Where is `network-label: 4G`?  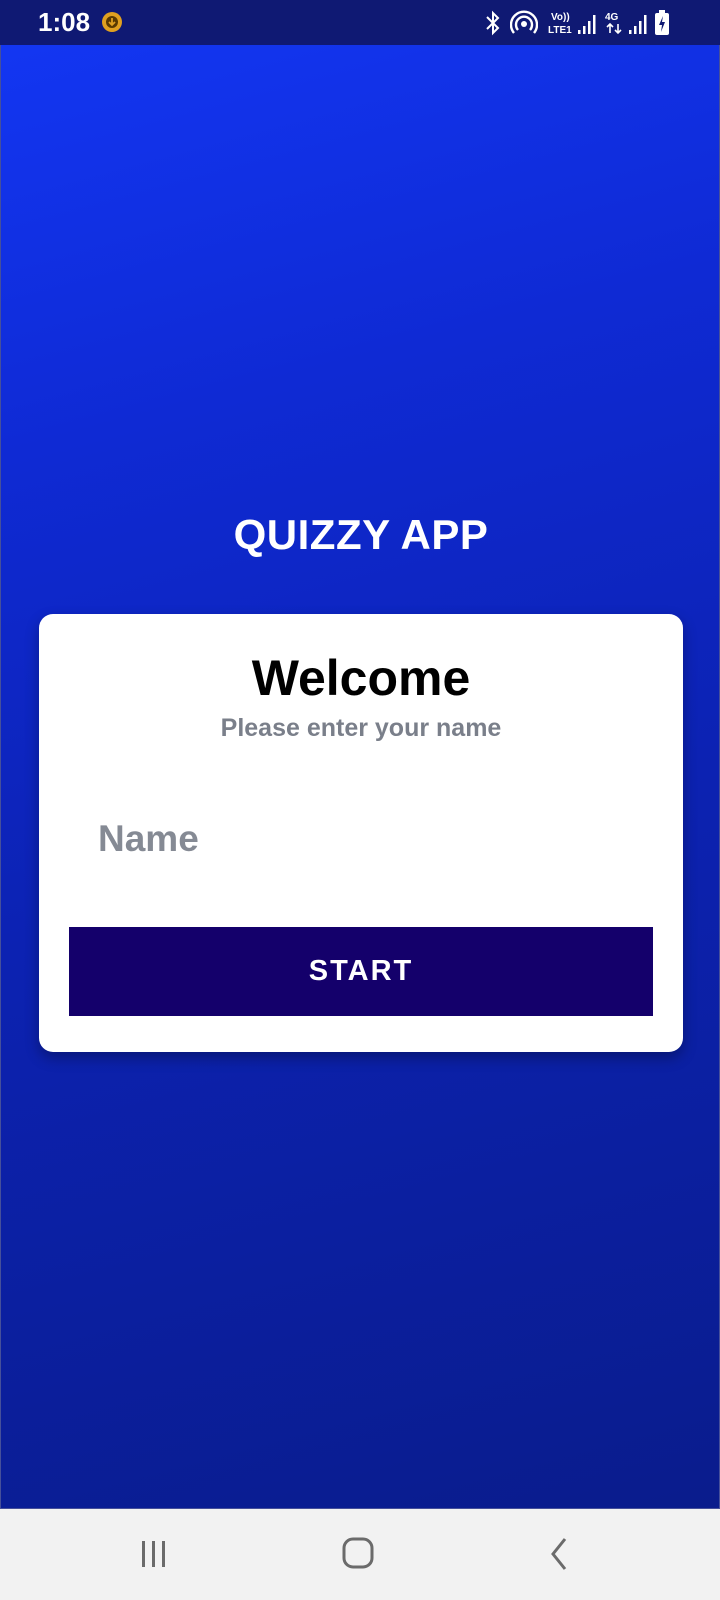 network-label: 4G is located at coordinates (612, 17).